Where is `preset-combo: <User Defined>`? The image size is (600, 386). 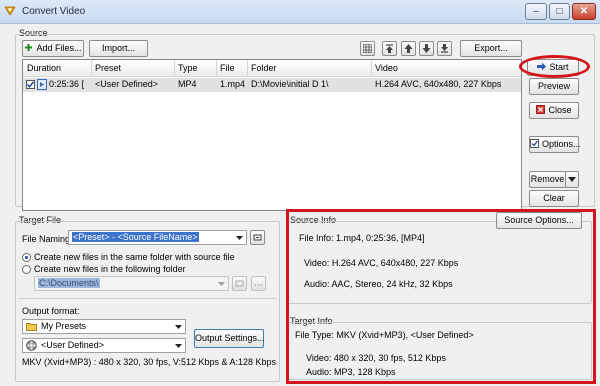
preset-combo: <User Defined> is located at coordinates (104, 345).